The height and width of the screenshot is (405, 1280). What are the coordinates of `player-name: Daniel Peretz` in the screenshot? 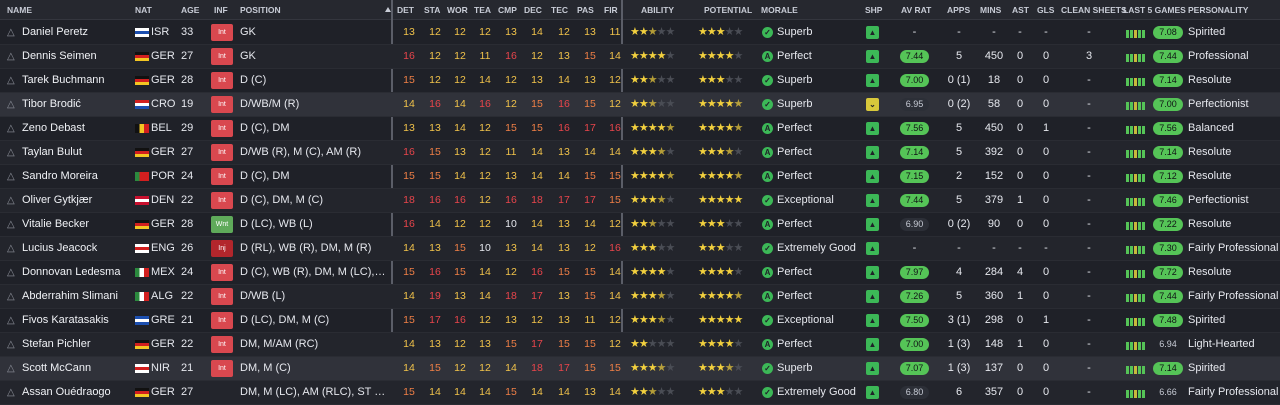 It's located at (76, 32).